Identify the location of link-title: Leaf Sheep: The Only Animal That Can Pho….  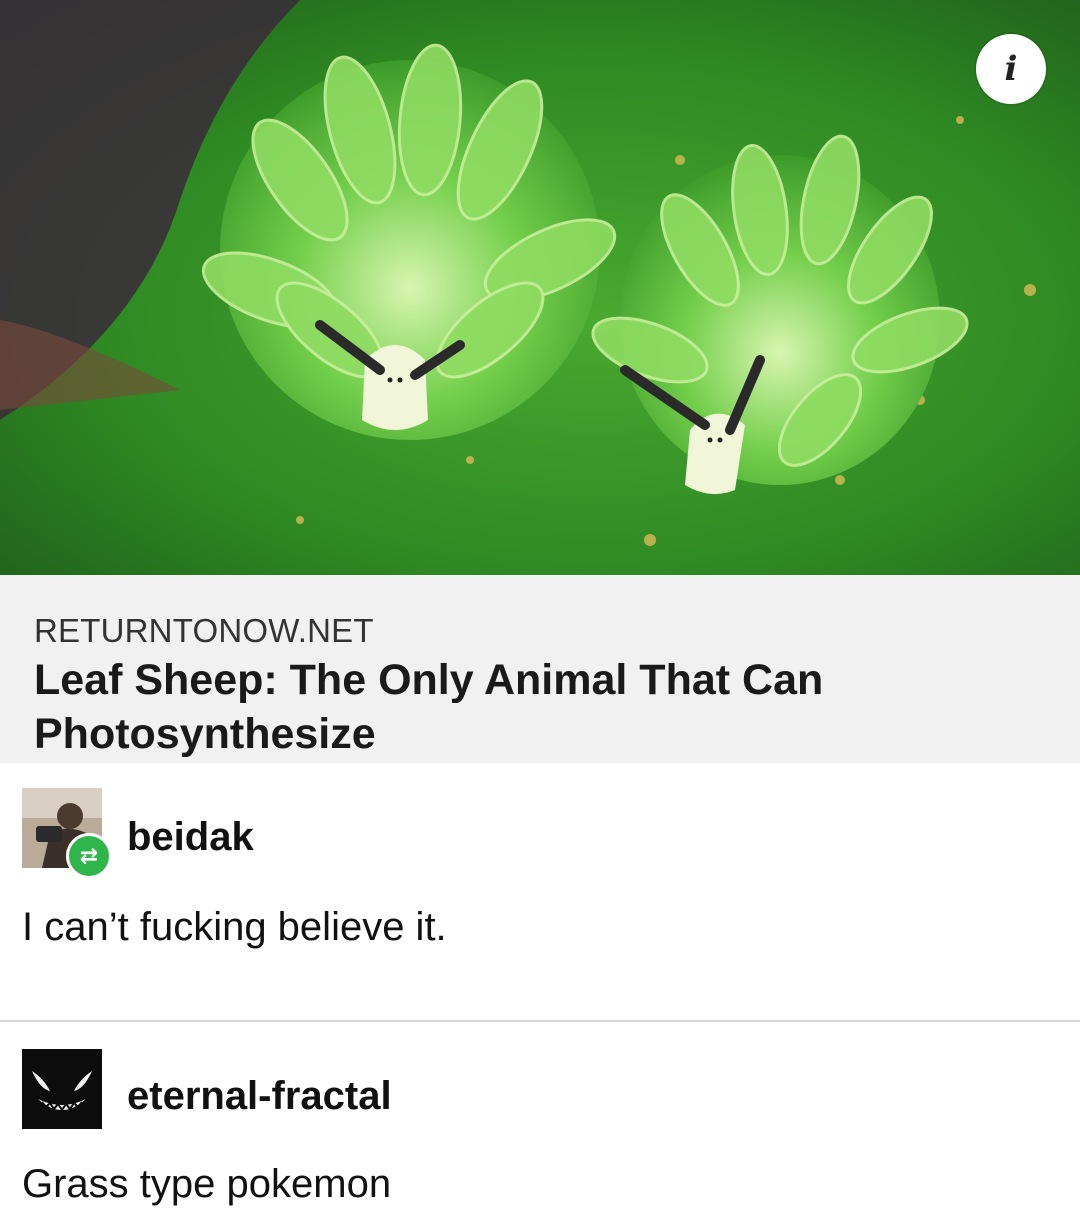
(474, 707).